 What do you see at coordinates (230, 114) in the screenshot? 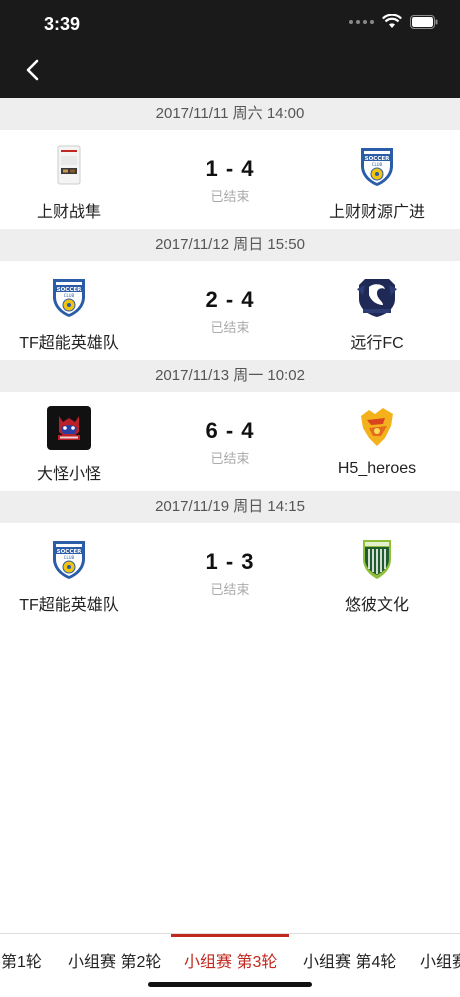
I see `match-date-header: 2017/11/11 周六 14:00` at bounding box center [230, 114].